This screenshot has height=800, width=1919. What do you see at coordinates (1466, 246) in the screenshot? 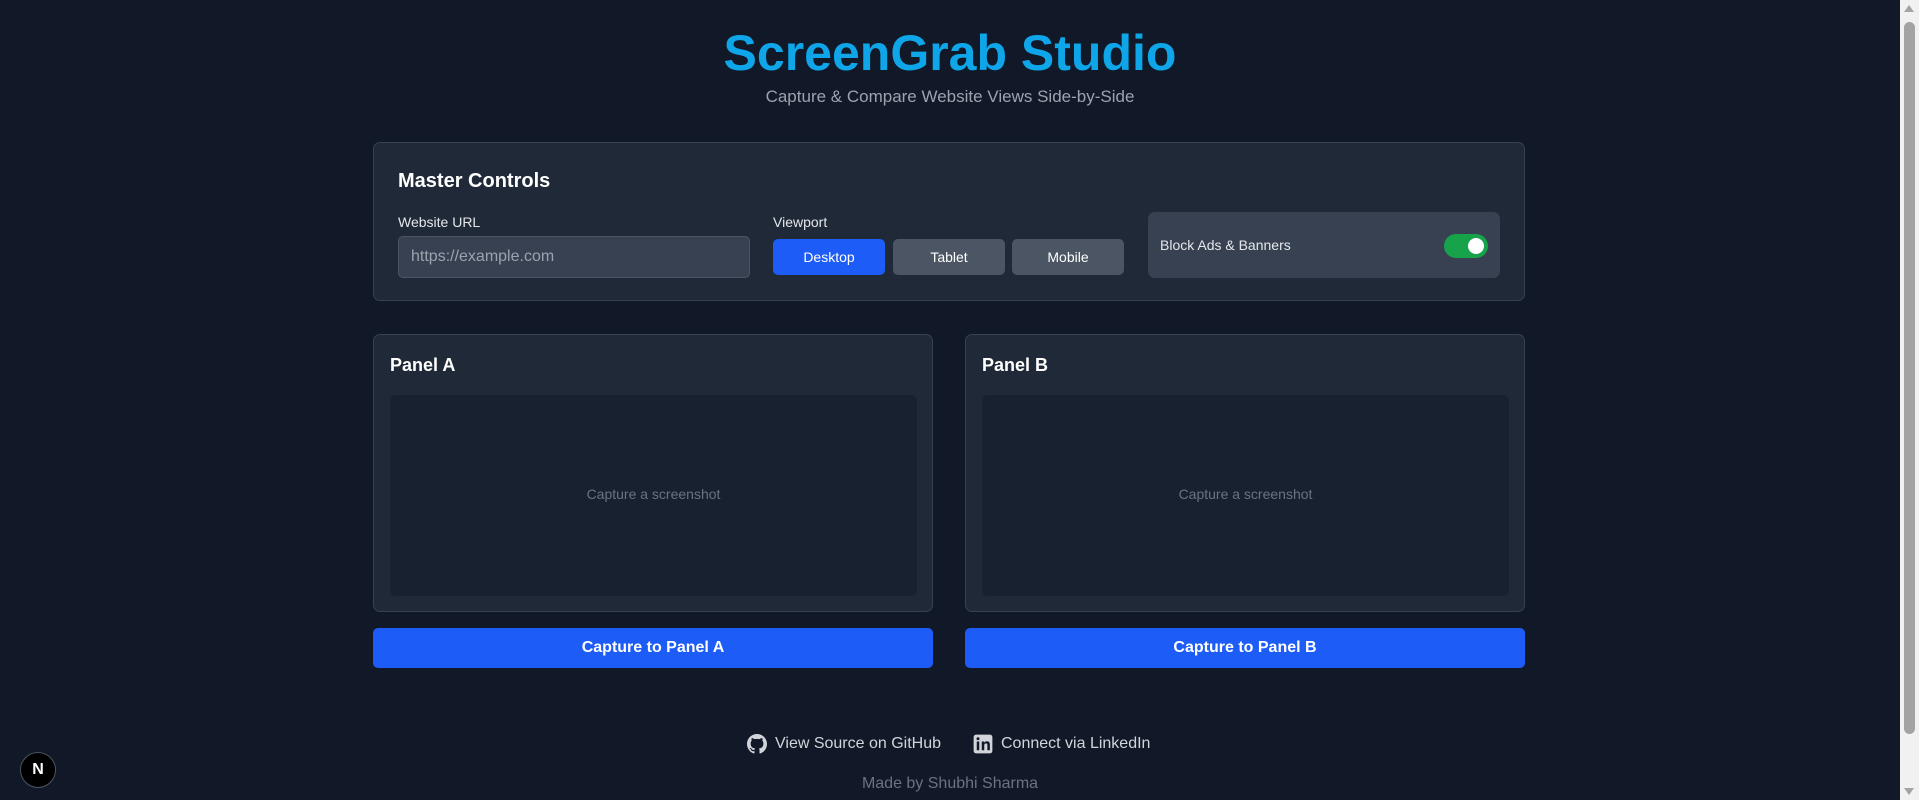
I see `block-ads-toggle` at bounding box center [1466, 246].